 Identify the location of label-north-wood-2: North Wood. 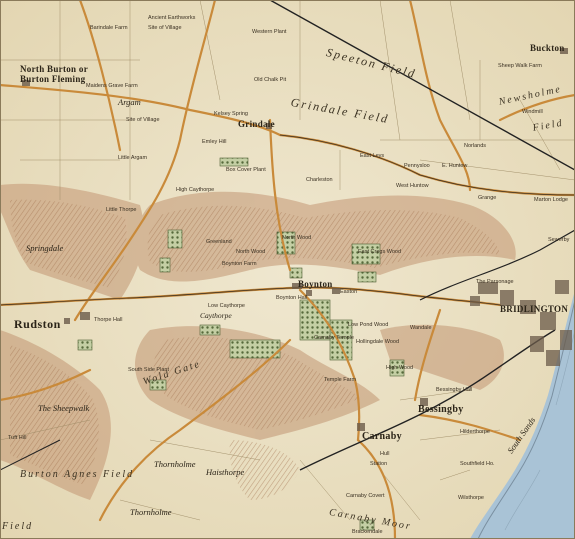
(297, 238).